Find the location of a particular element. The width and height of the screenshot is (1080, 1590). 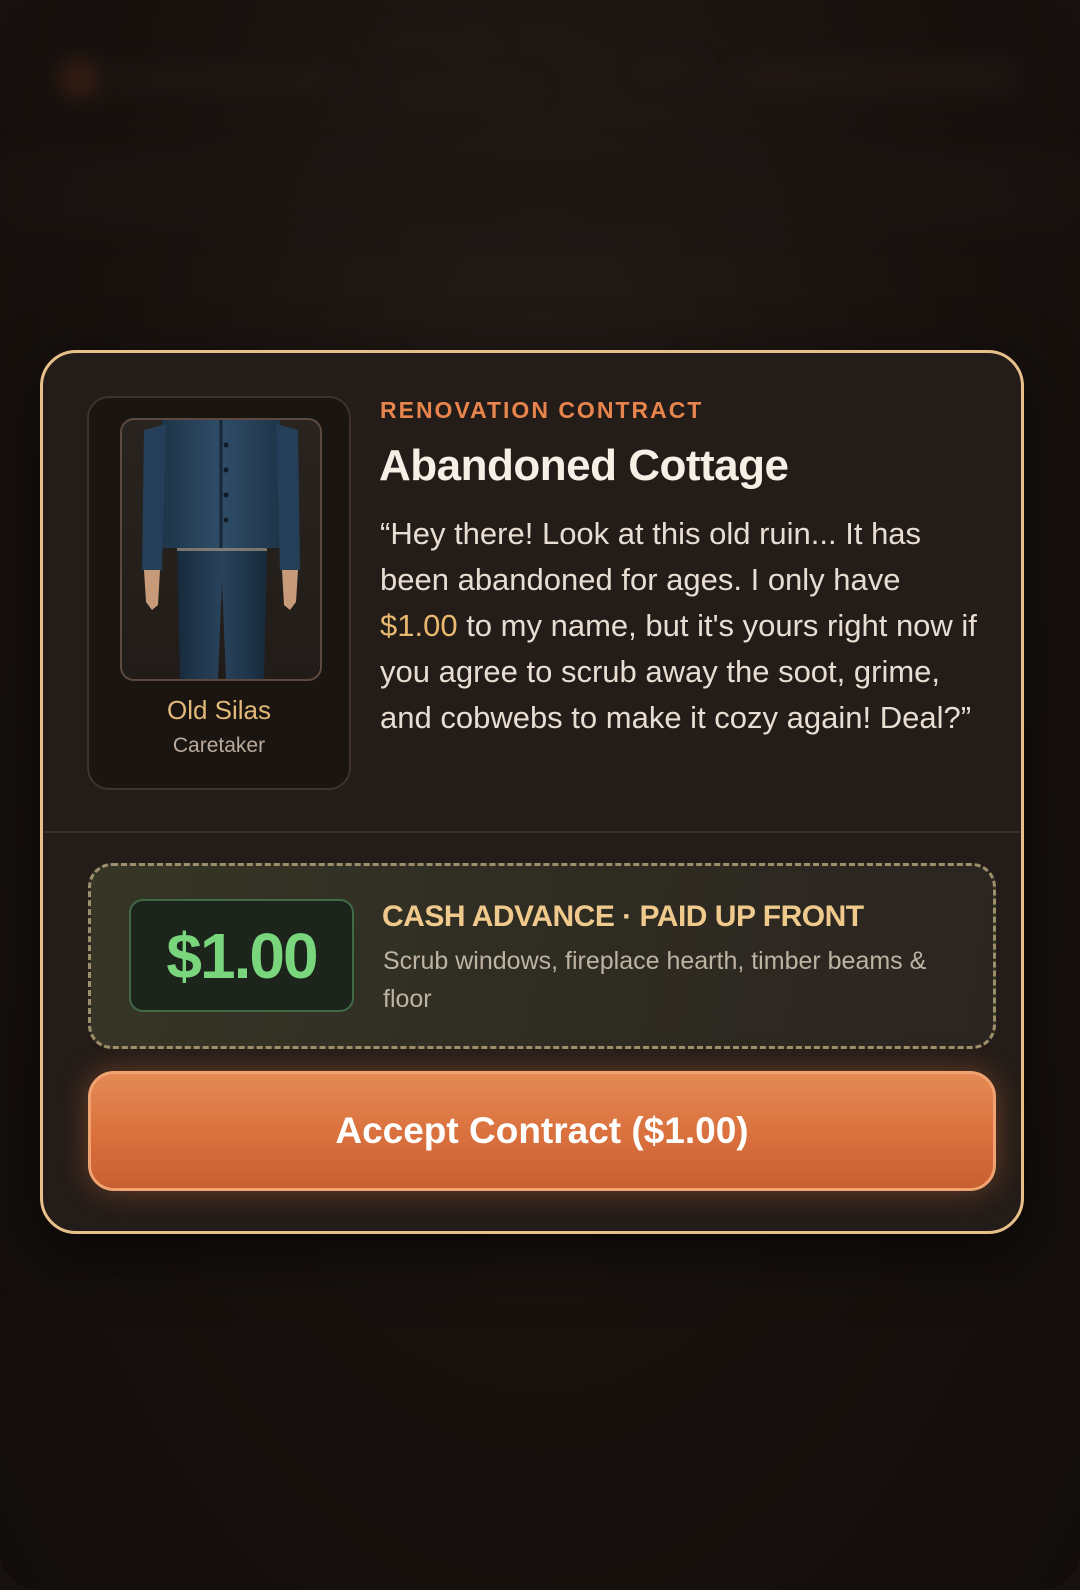

cash-amount: $1.00 is located at coordinates (241, 955).